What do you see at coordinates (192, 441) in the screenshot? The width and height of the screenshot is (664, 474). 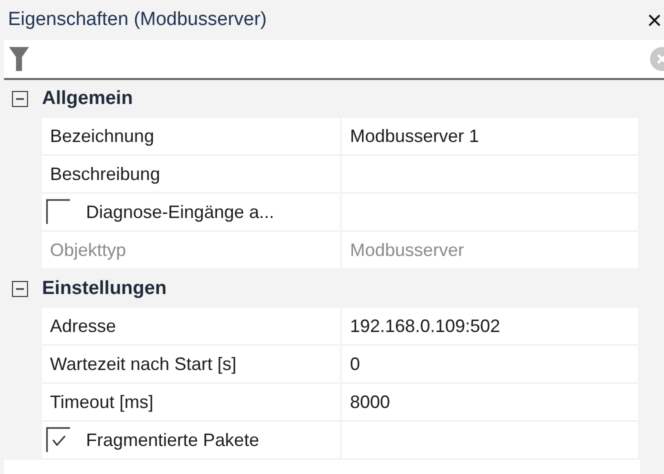 I see `property-name-cell: Fragmentierte Pakete` at bounding box center [192, 441].